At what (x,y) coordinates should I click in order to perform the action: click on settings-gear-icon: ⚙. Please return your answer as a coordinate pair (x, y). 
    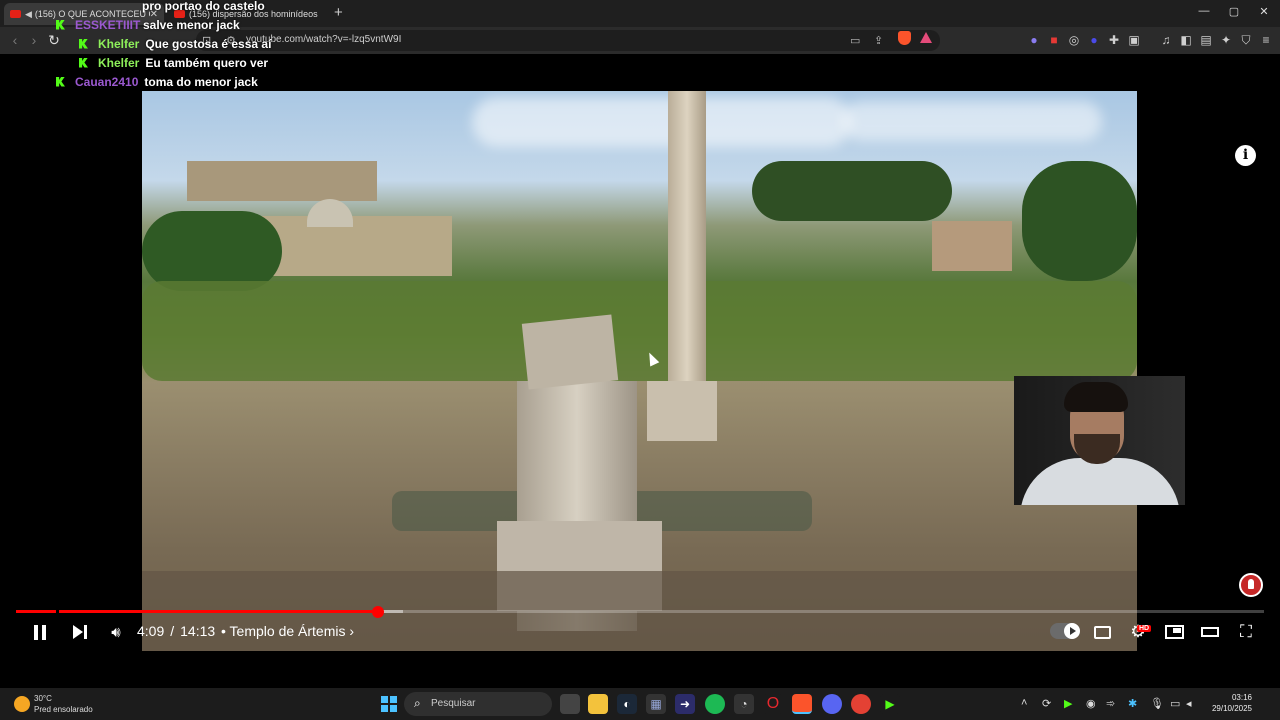
    Looking at the image, I should click on (1138, 632).